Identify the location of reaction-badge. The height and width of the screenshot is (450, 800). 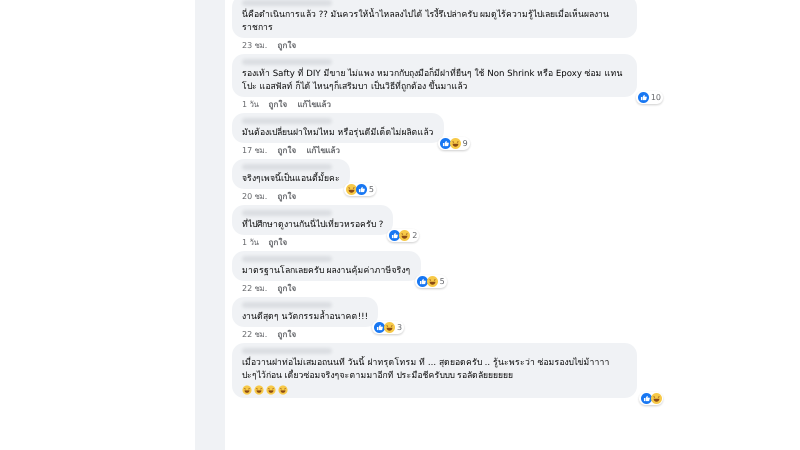
(651, 398).